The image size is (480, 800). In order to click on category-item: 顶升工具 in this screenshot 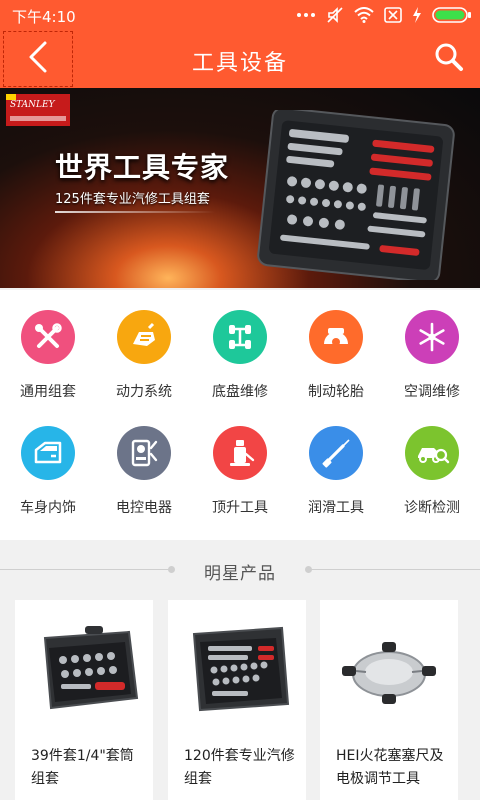, I will do `click(240, 464)`.